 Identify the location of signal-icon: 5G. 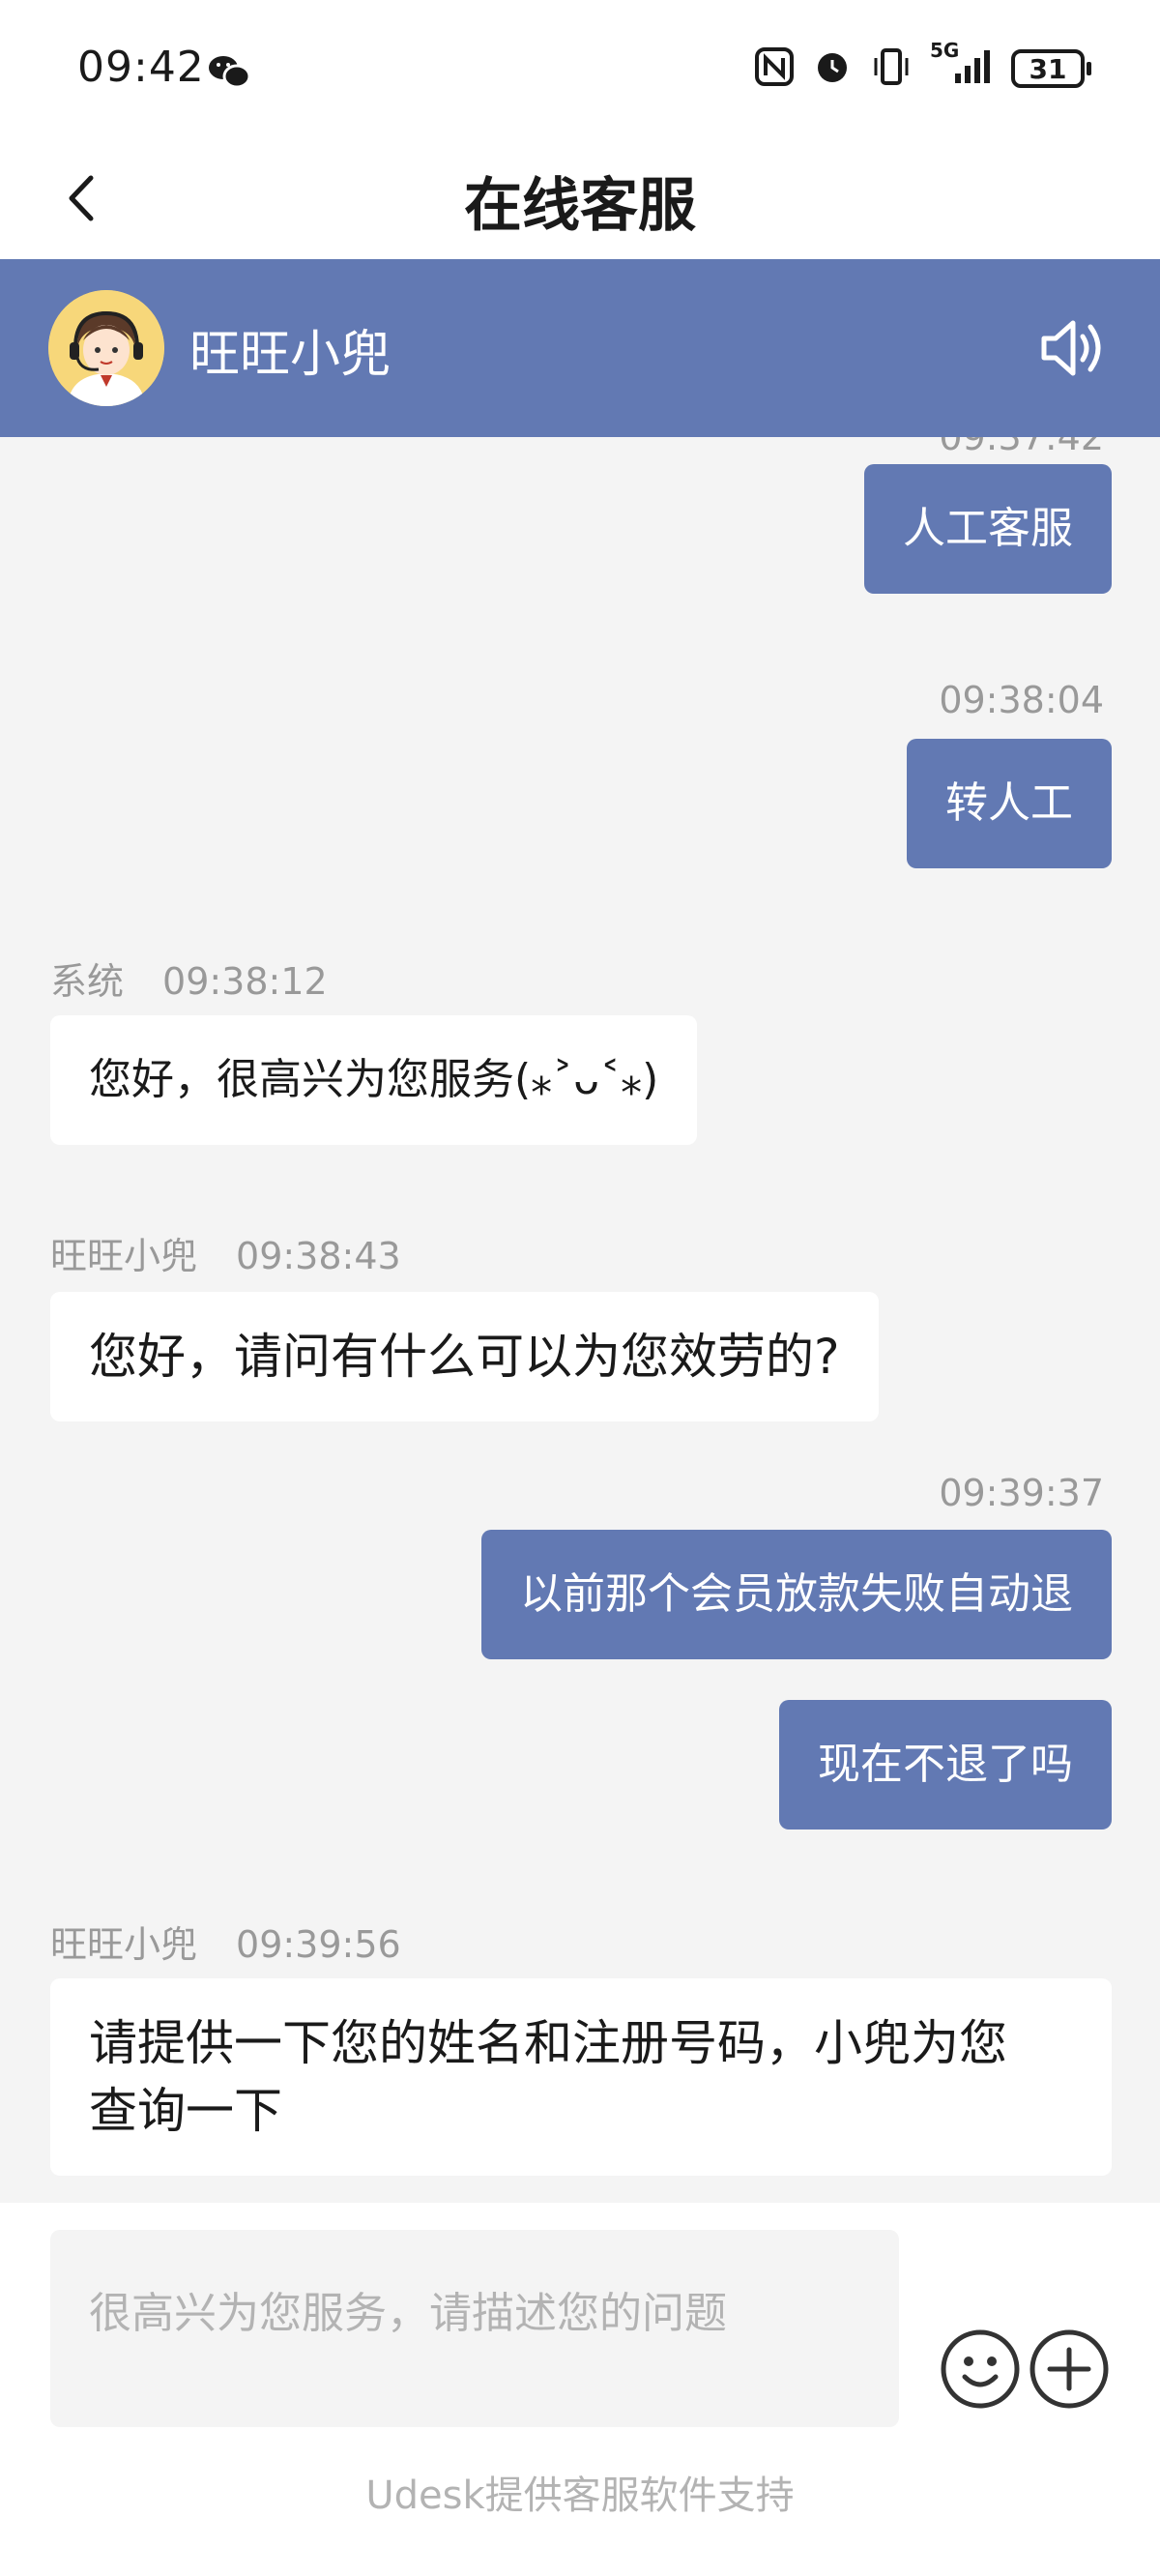
(962, 65).